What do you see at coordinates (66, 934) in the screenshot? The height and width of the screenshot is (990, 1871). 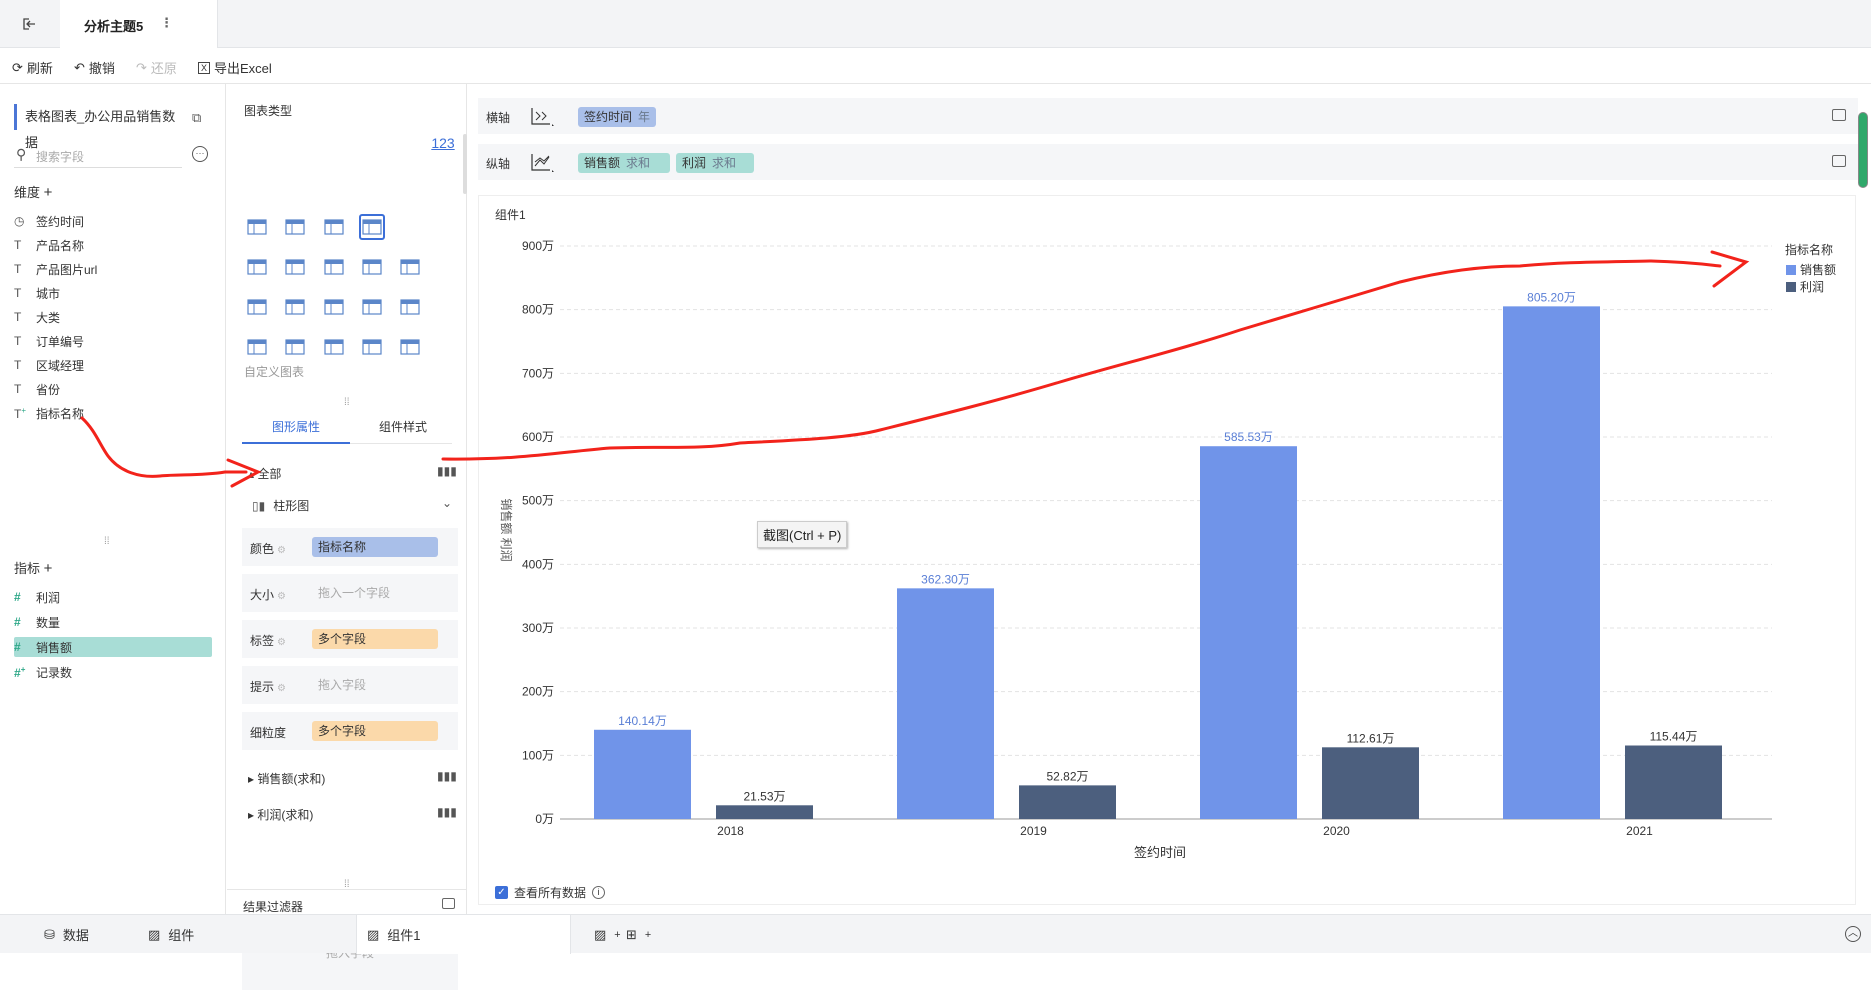 I see `tab-data: ⛁ 数据` at bounding box center [66, 934].